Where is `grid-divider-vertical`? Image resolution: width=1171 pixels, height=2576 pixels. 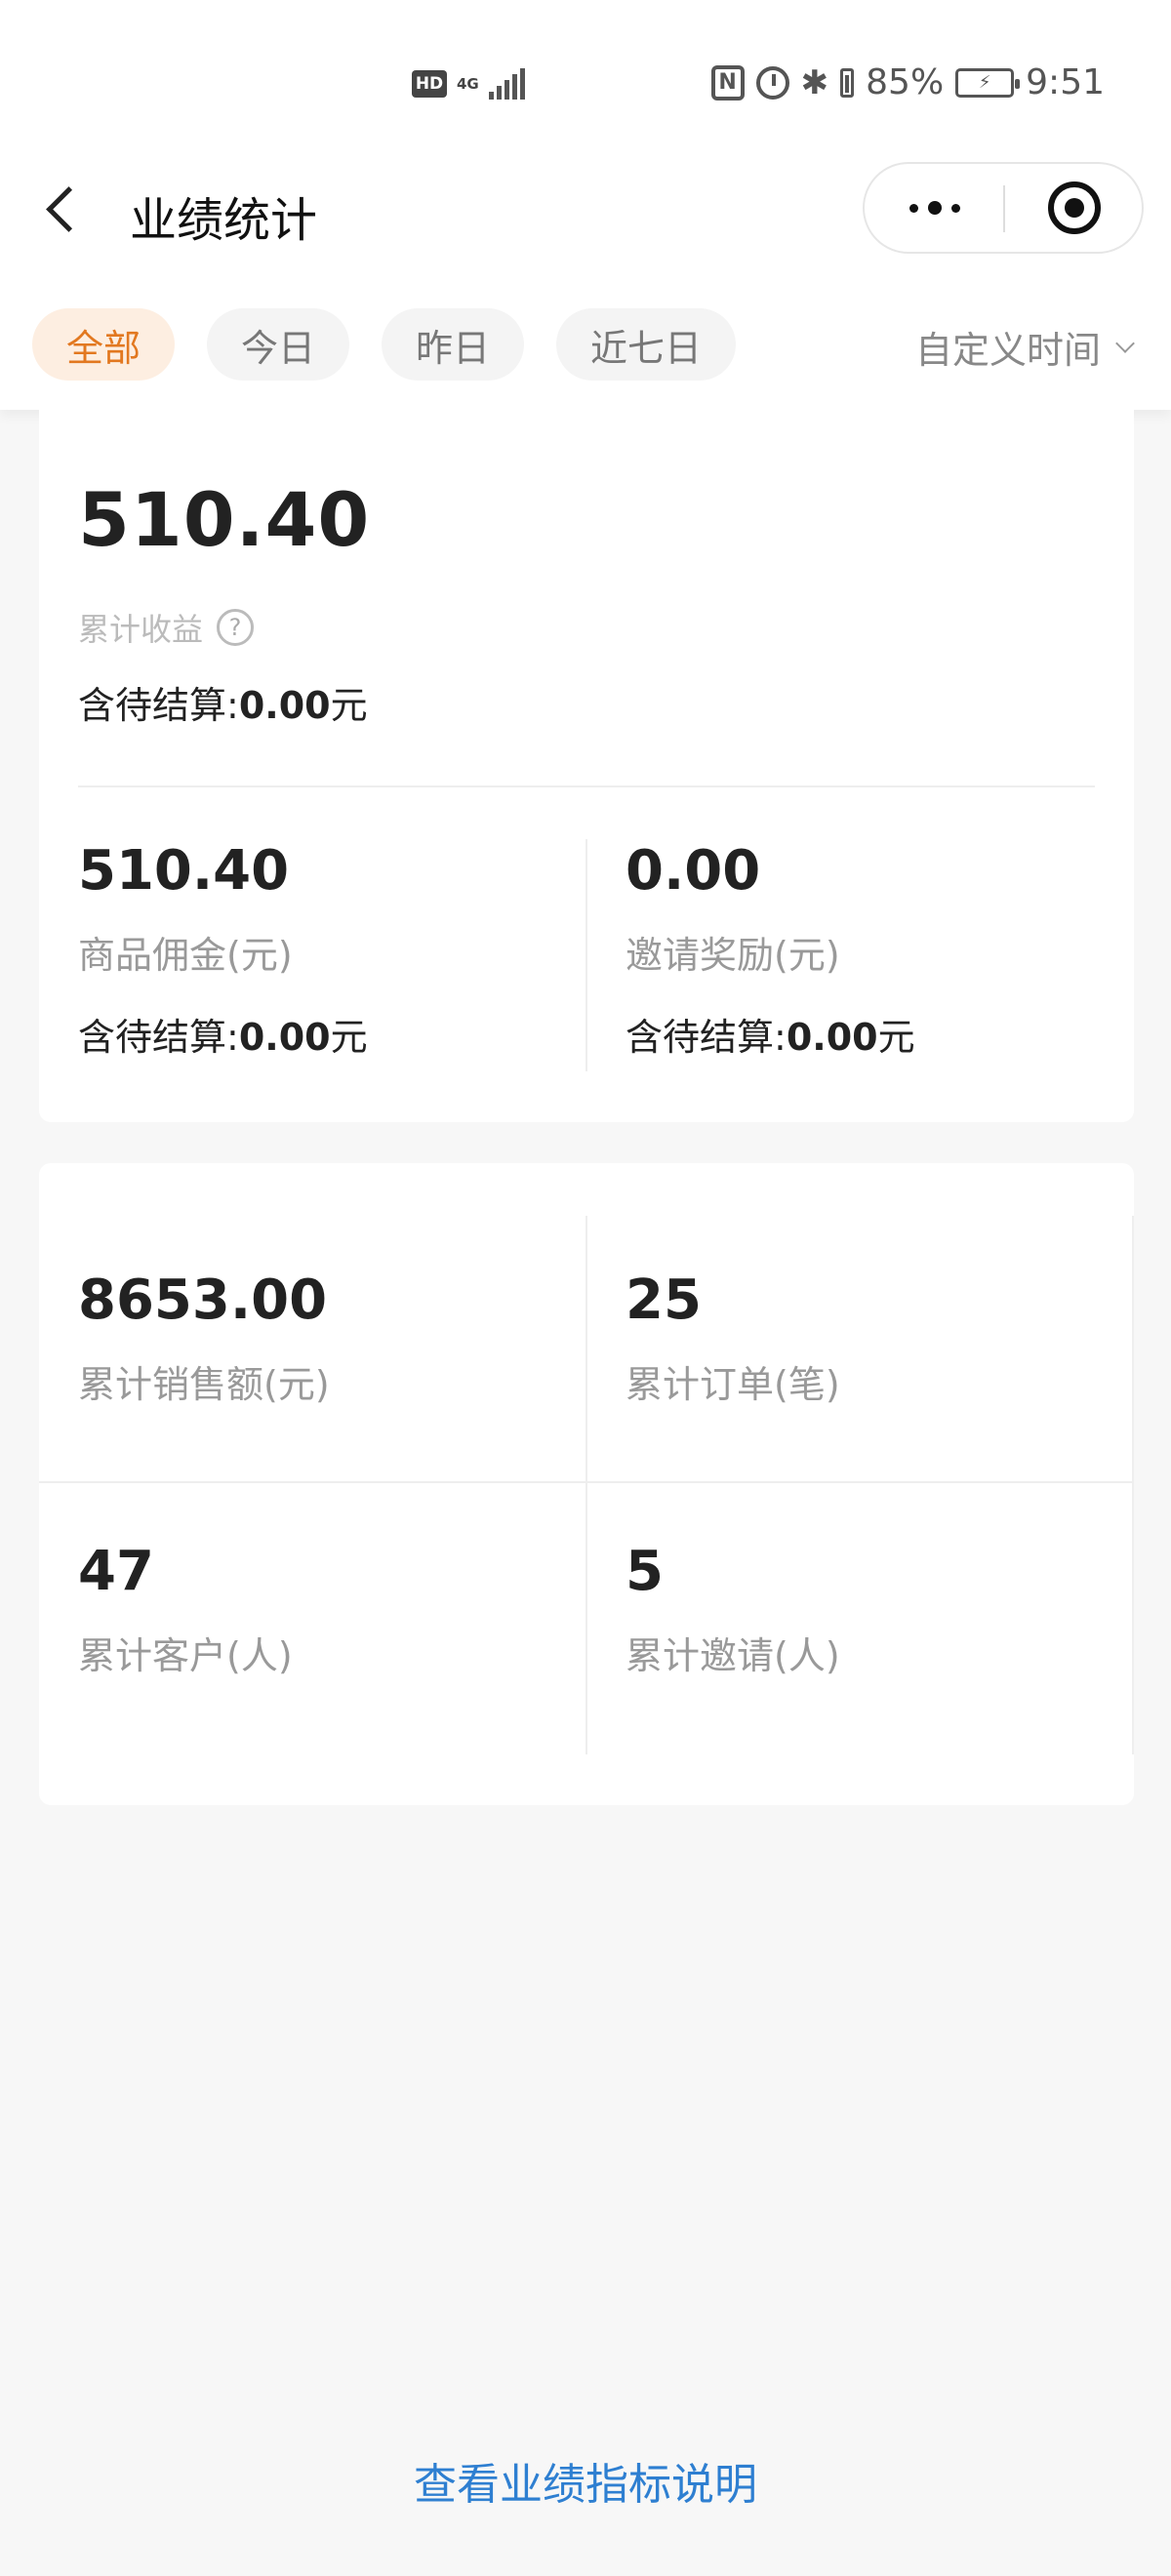
grid-divider-vertical is located at coordinates (586, 1485).